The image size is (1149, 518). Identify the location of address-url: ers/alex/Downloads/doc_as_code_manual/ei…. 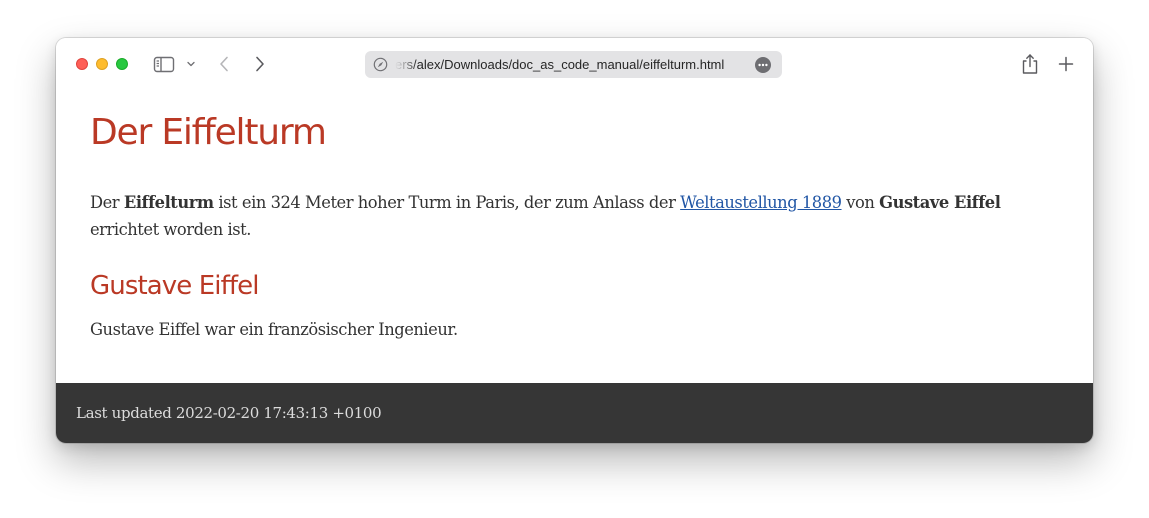
(570, 64).